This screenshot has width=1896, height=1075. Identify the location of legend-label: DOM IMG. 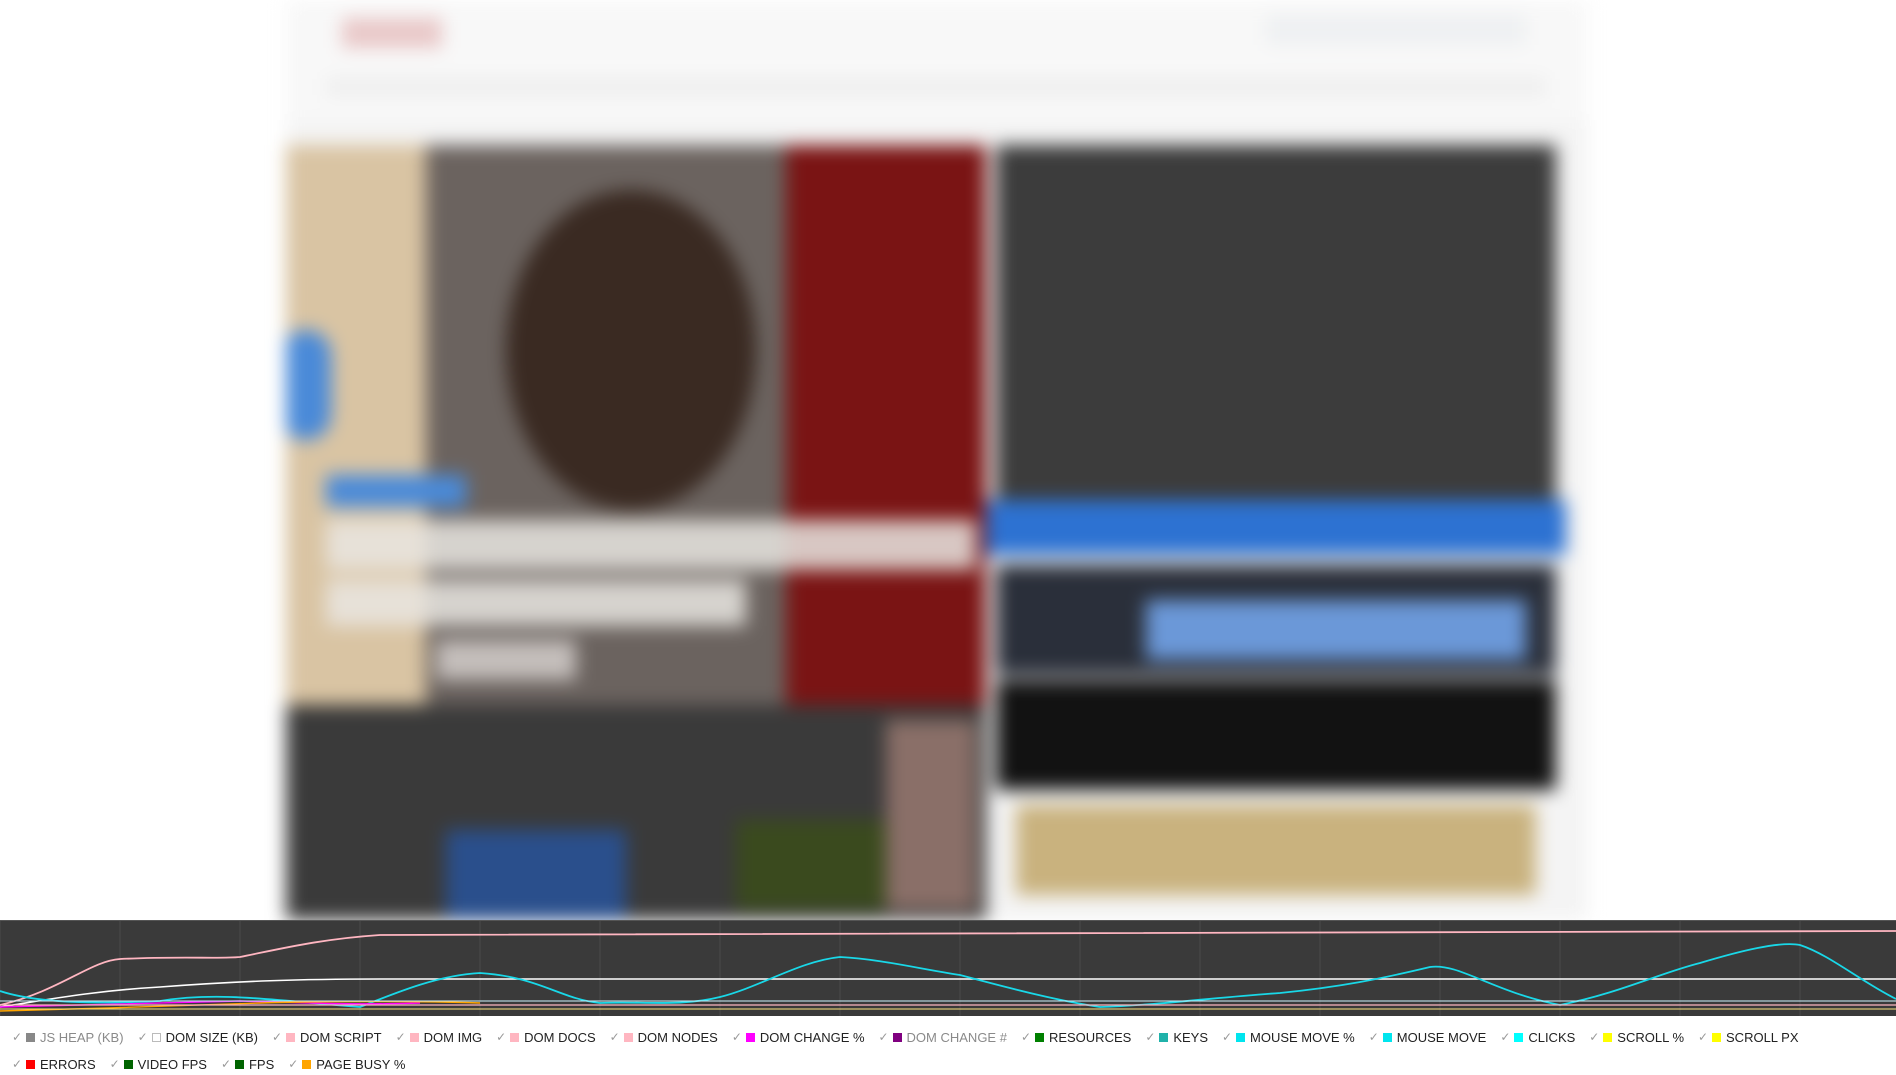
(453, 1037).